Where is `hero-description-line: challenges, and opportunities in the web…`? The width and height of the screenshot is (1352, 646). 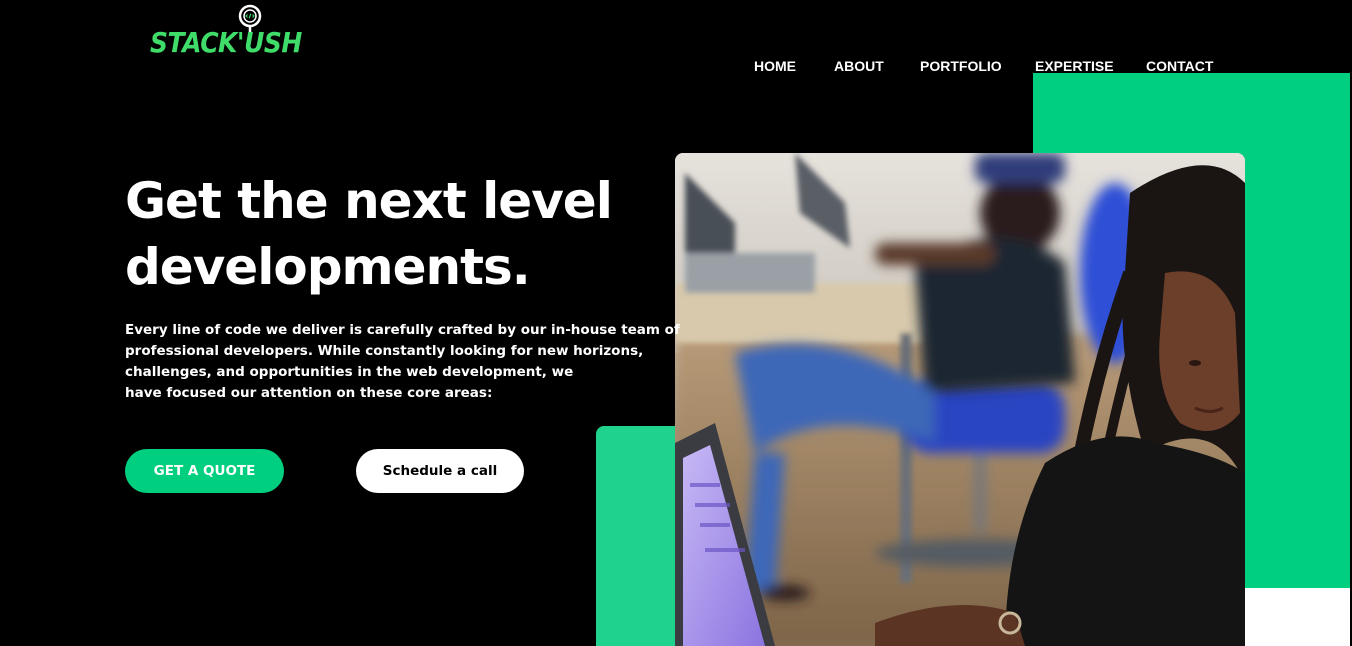 hero-description-line: challenges, and opportunities in the web… is located at coordinates (349, 372).